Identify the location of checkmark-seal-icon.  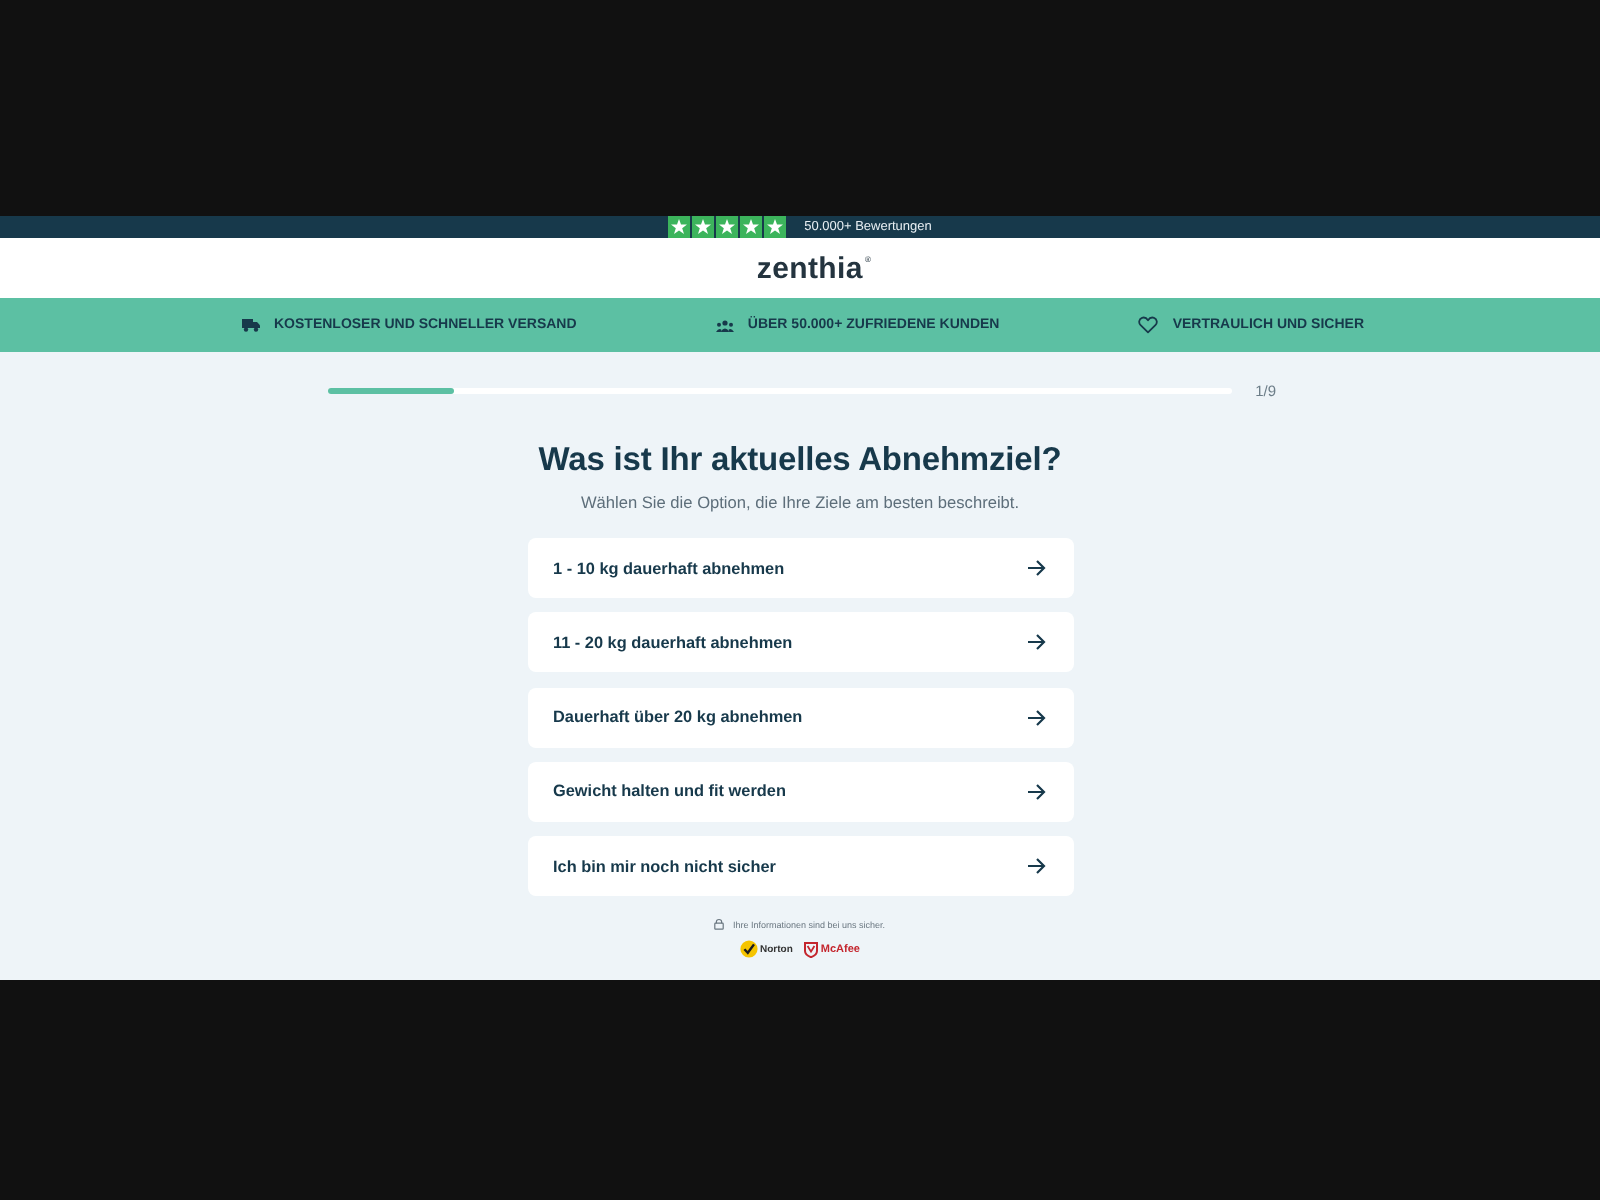
(749, 949).